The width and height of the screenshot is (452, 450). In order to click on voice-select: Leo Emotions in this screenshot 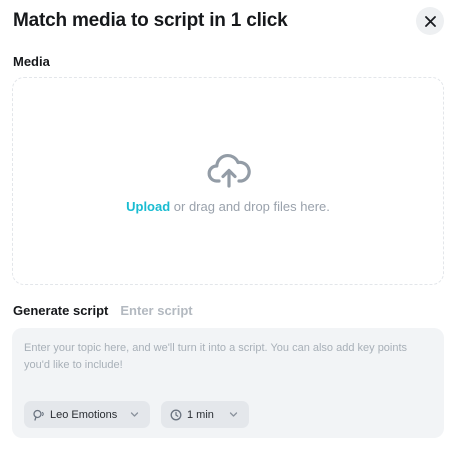, I will do `click(87, 414)`.